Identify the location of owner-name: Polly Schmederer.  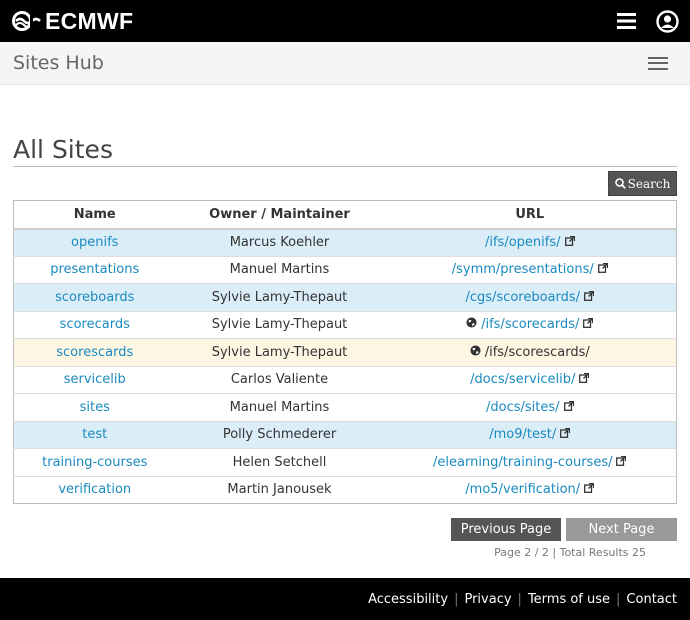
(279, 435).